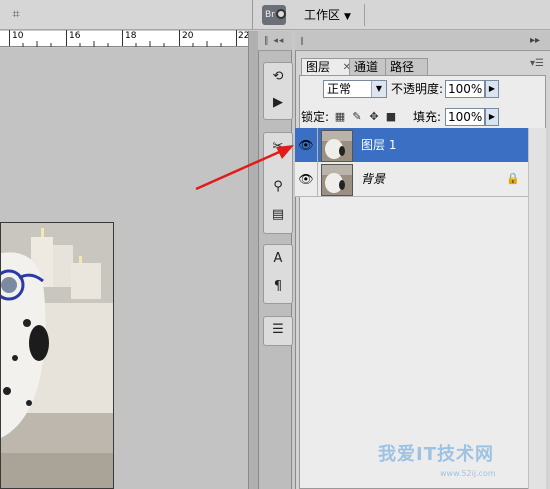 This screenshot has width=550, height=489. What do you see at coordinates (278, 91) in the screenshot?
I see `dock-group-history-actions: ⟲ ▶` at bounding box center [278, 91].